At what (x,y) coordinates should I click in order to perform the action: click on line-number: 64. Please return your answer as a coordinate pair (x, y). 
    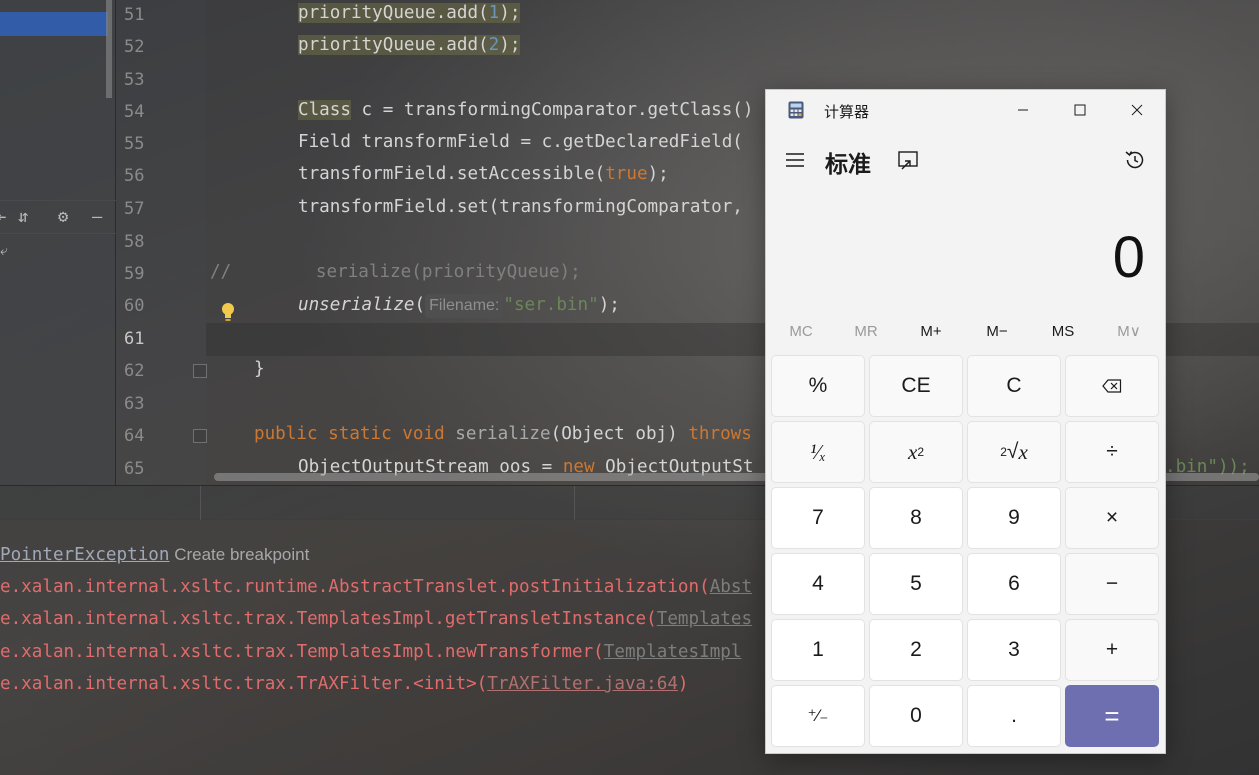
    Looking at the image, I should click on (134, 436).